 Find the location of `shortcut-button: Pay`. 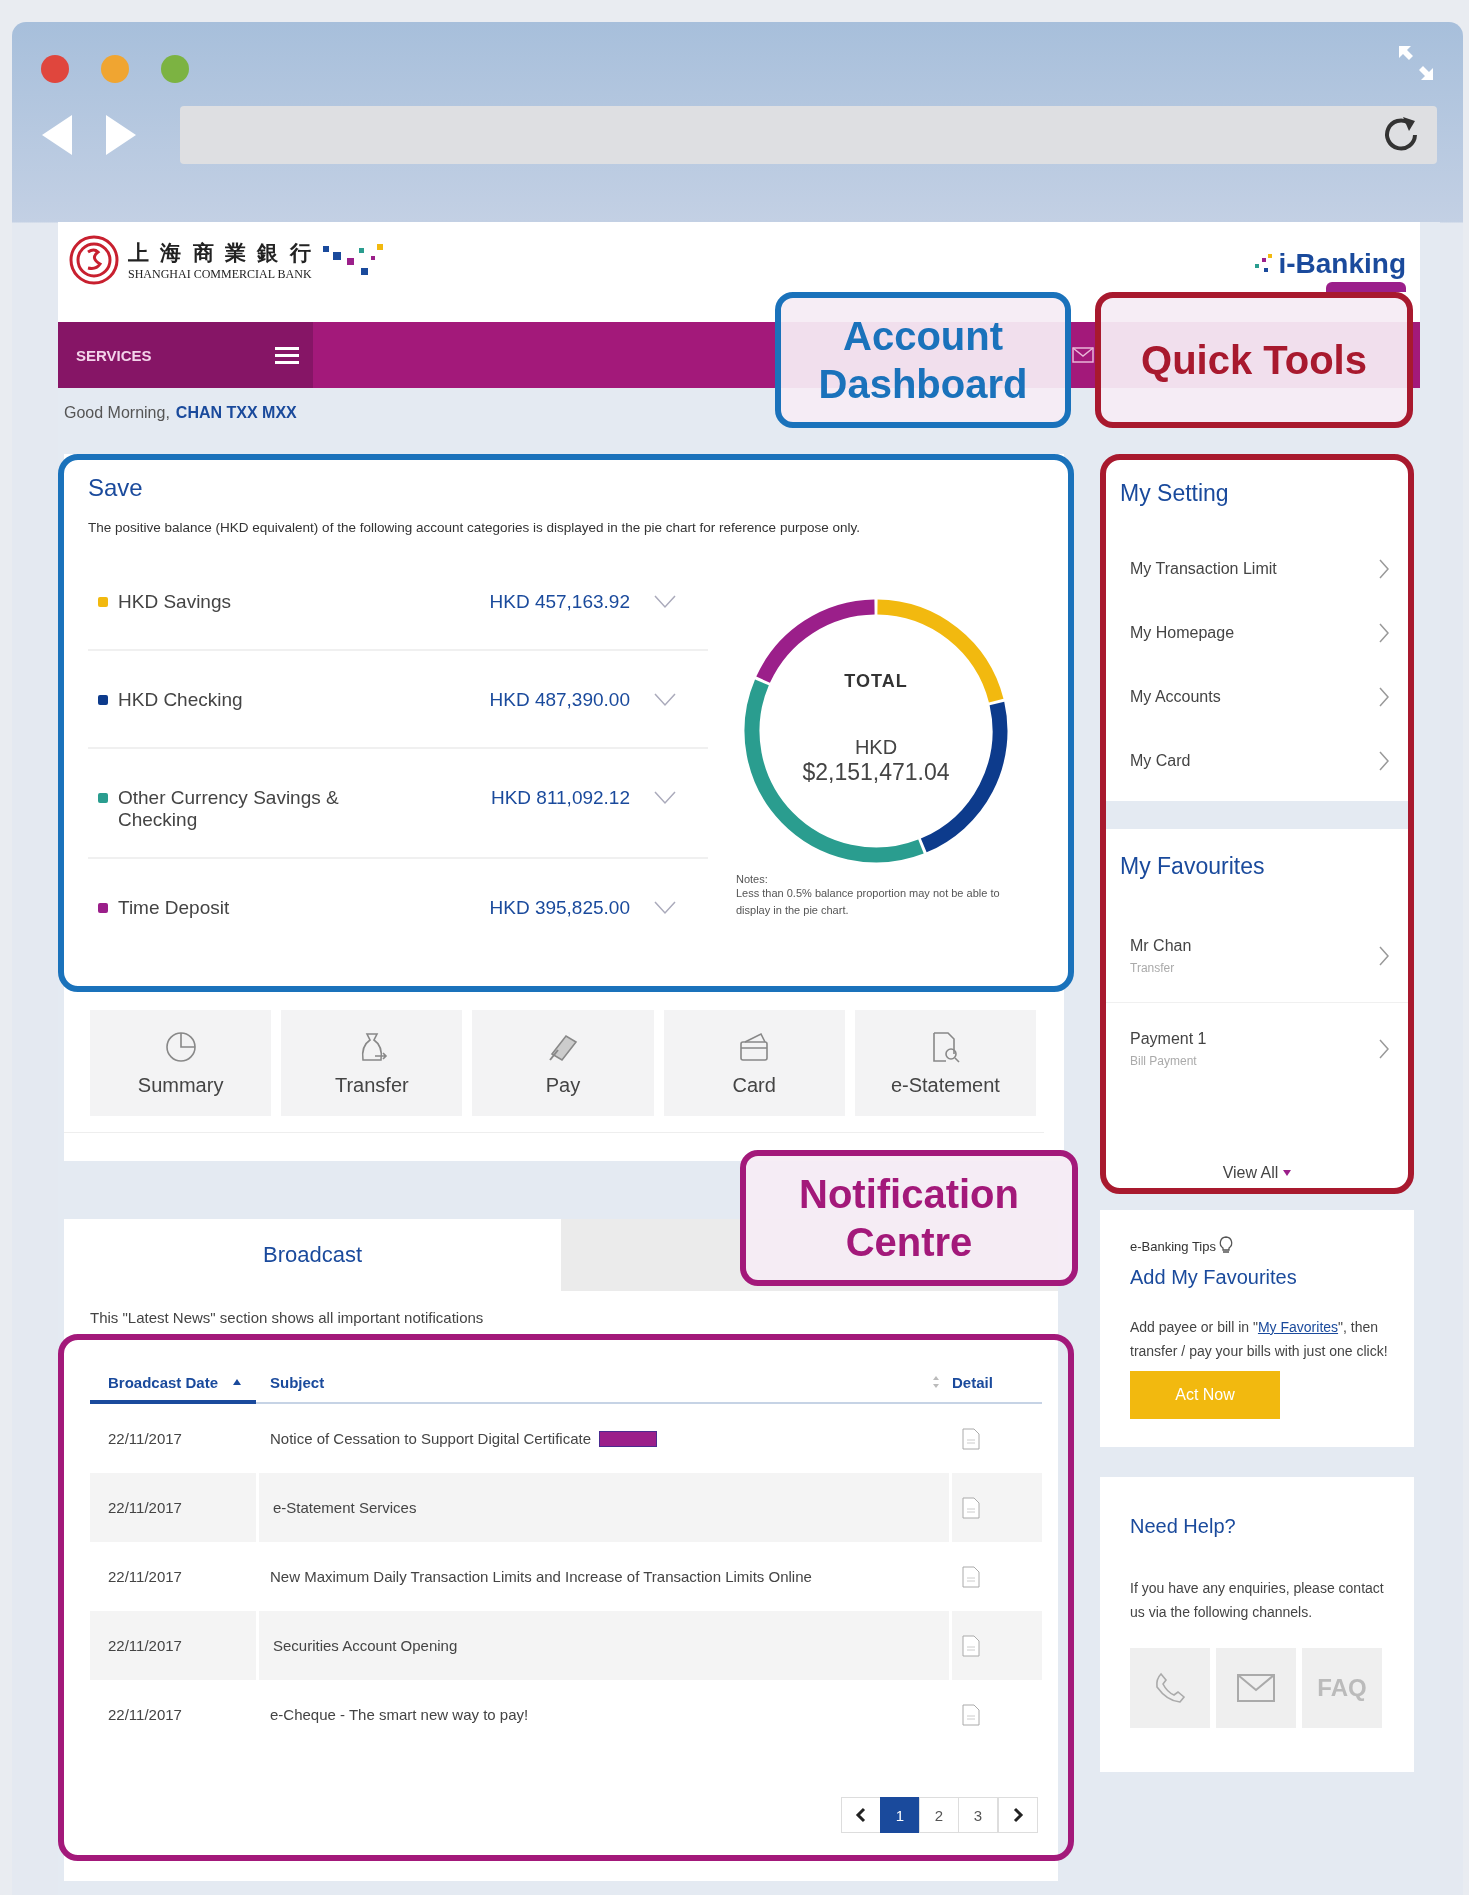

shortcut-button: Pay is located at coordinates (563, 1063).